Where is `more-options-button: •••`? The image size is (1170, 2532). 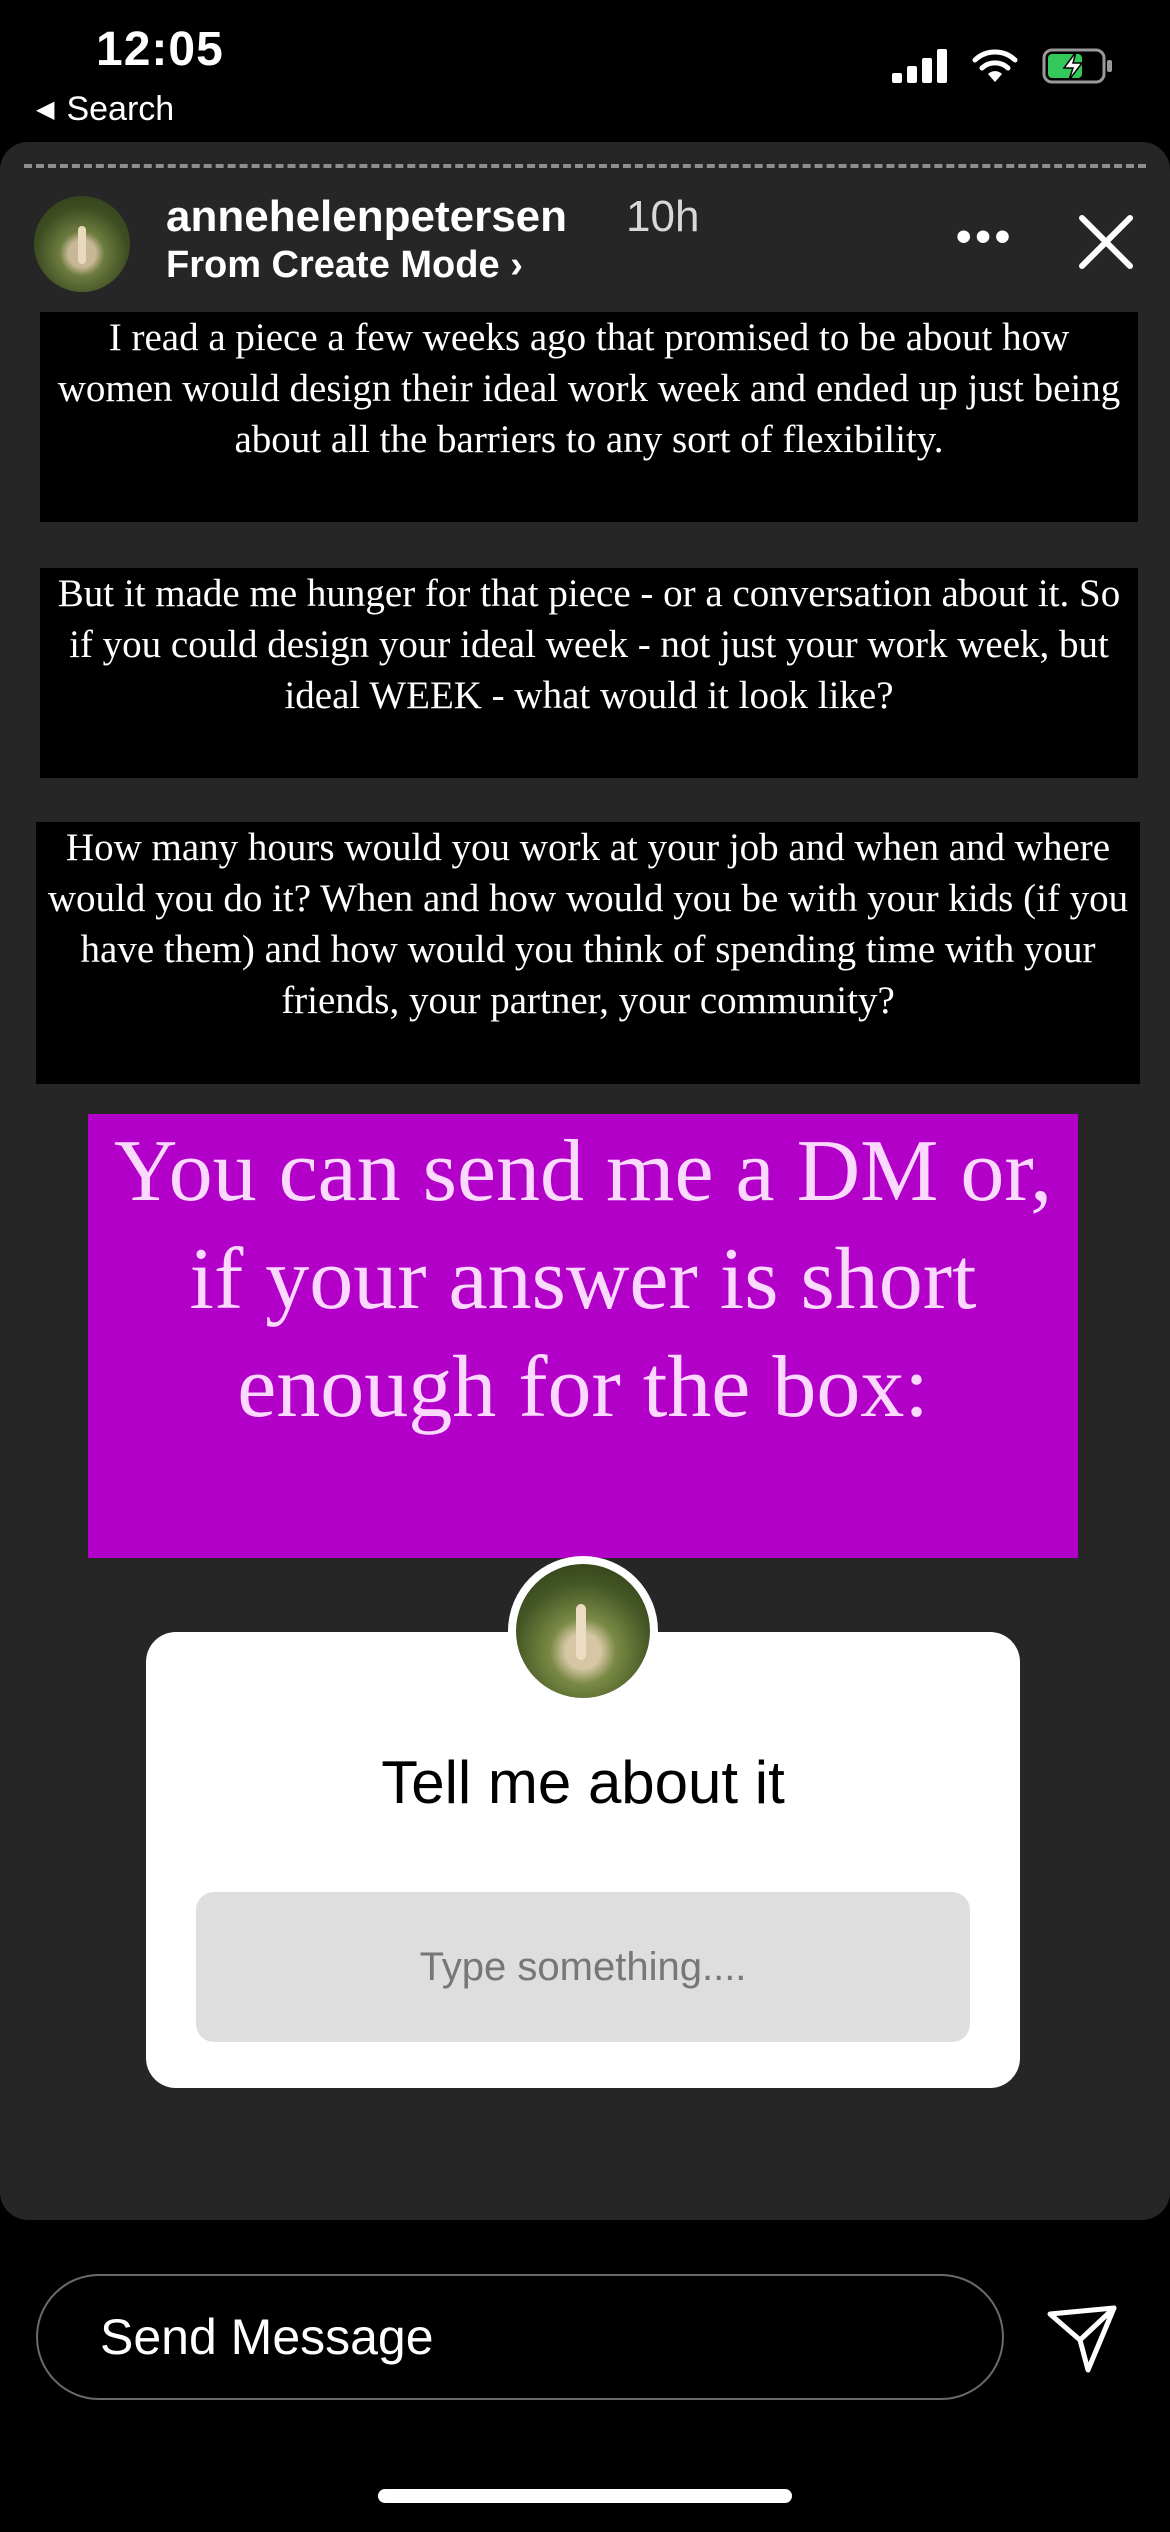 more-options-button: ••• is located at coordinates (985, 237).